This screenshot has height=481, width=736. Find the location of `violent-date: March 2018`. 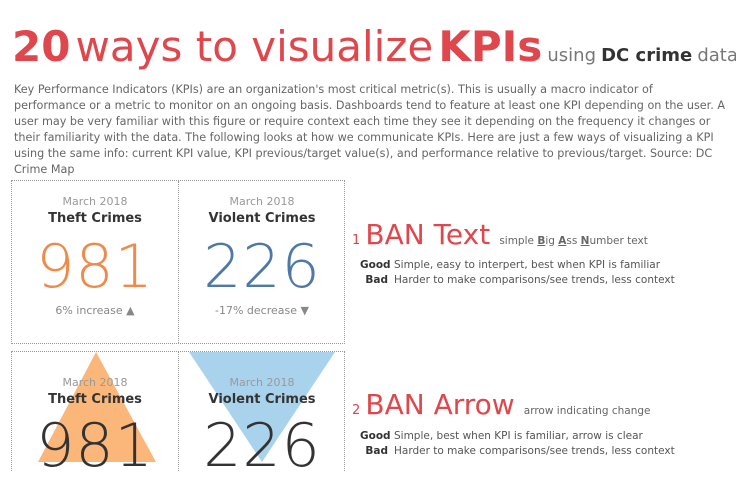

violent-date: March 2018 is located at coordinates (262, 201).